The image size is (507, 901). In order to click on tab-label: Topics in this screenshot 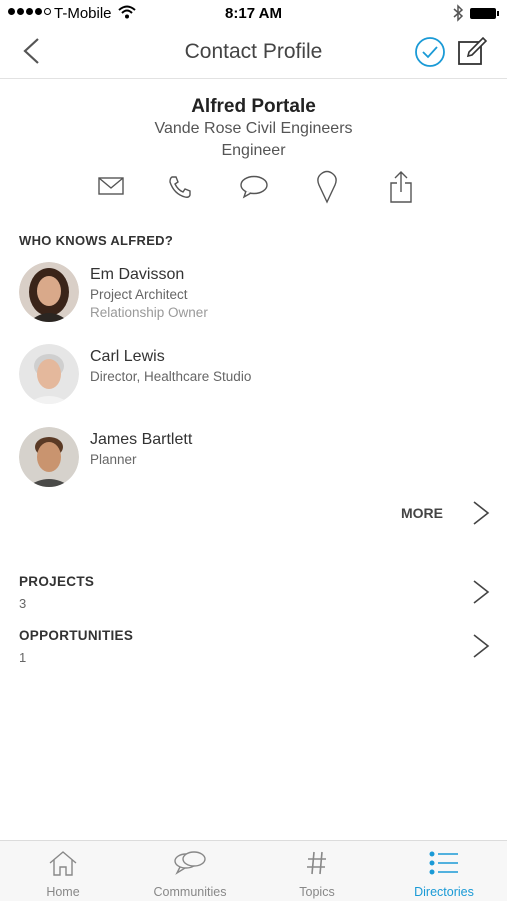, I will do `click(317, 892)`.